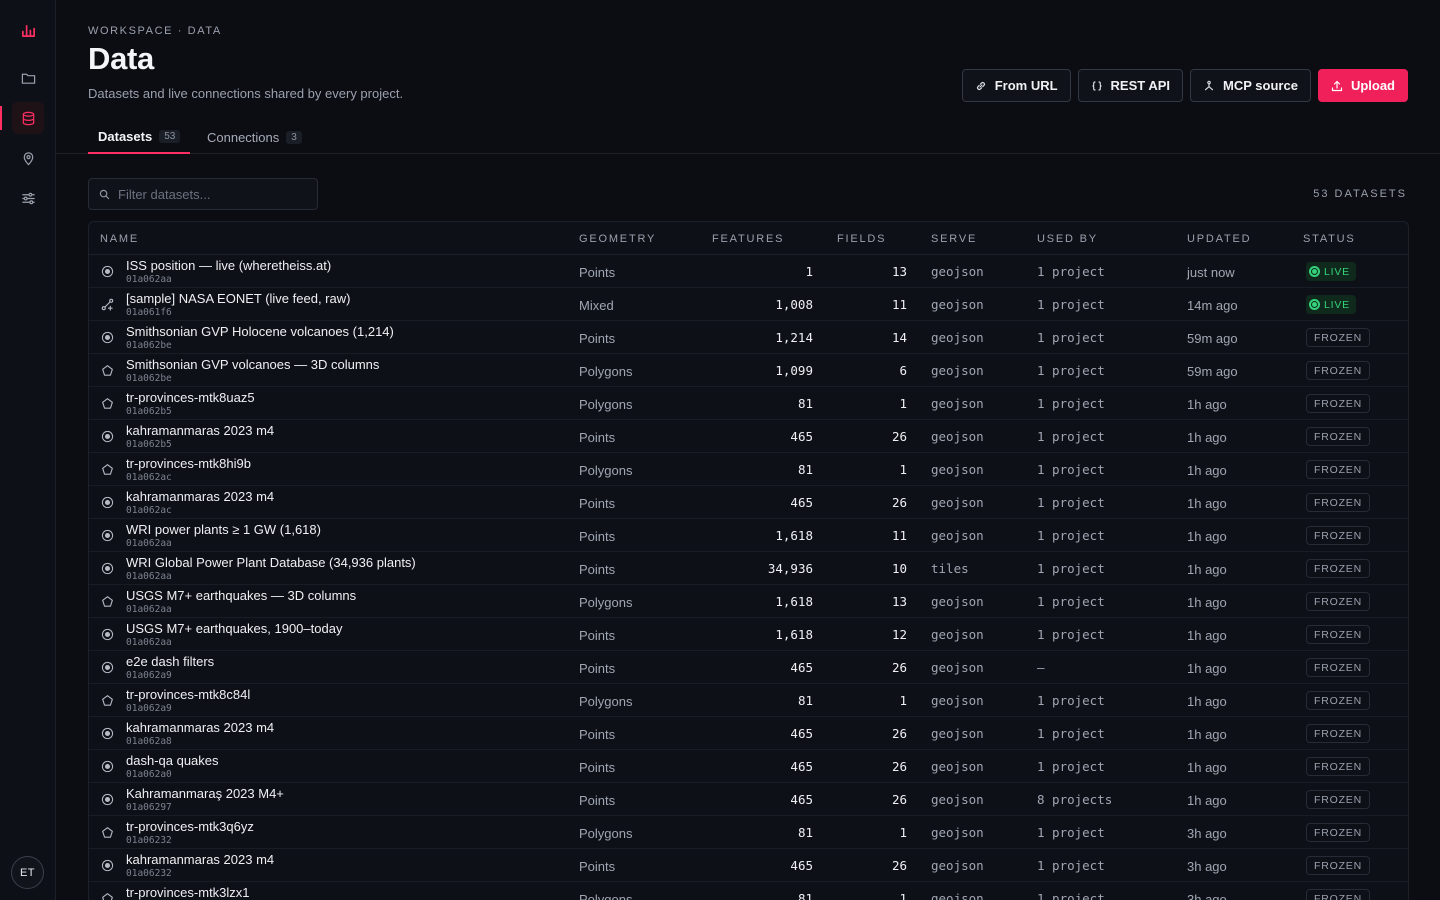  What do you see at coordinates (228, 265) in the screenshot?
I see `dataset-name: ISS position — live (wheretheiss.at)` at bounding box center [228, 265].